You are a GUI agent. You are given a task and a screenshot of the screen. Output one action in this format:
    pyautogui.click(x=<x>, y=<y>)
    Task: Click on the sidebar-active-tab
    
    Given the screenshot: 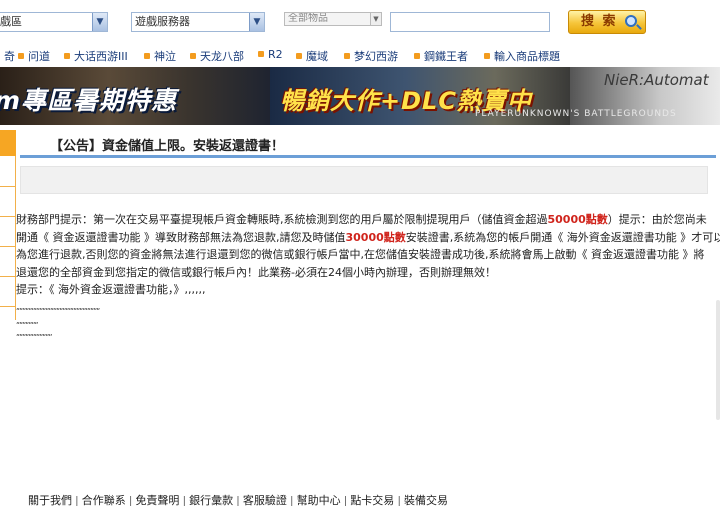 What is the action you would take?
    pyautogui.click(x=8, y=143)
    